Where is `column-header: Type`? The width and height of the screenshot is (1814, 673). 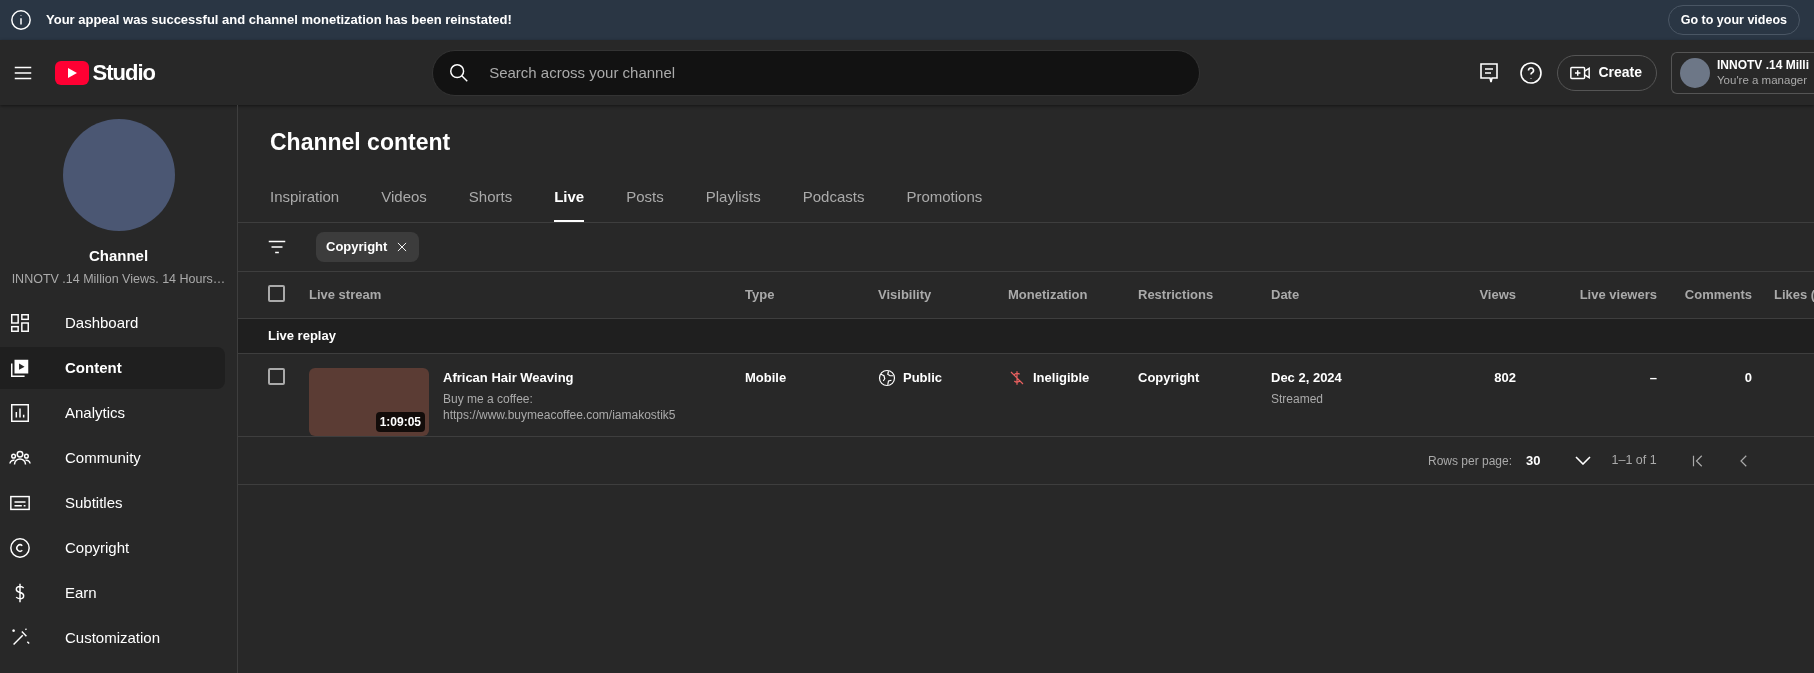
column-header: Type is located at coordinates (760, 295).